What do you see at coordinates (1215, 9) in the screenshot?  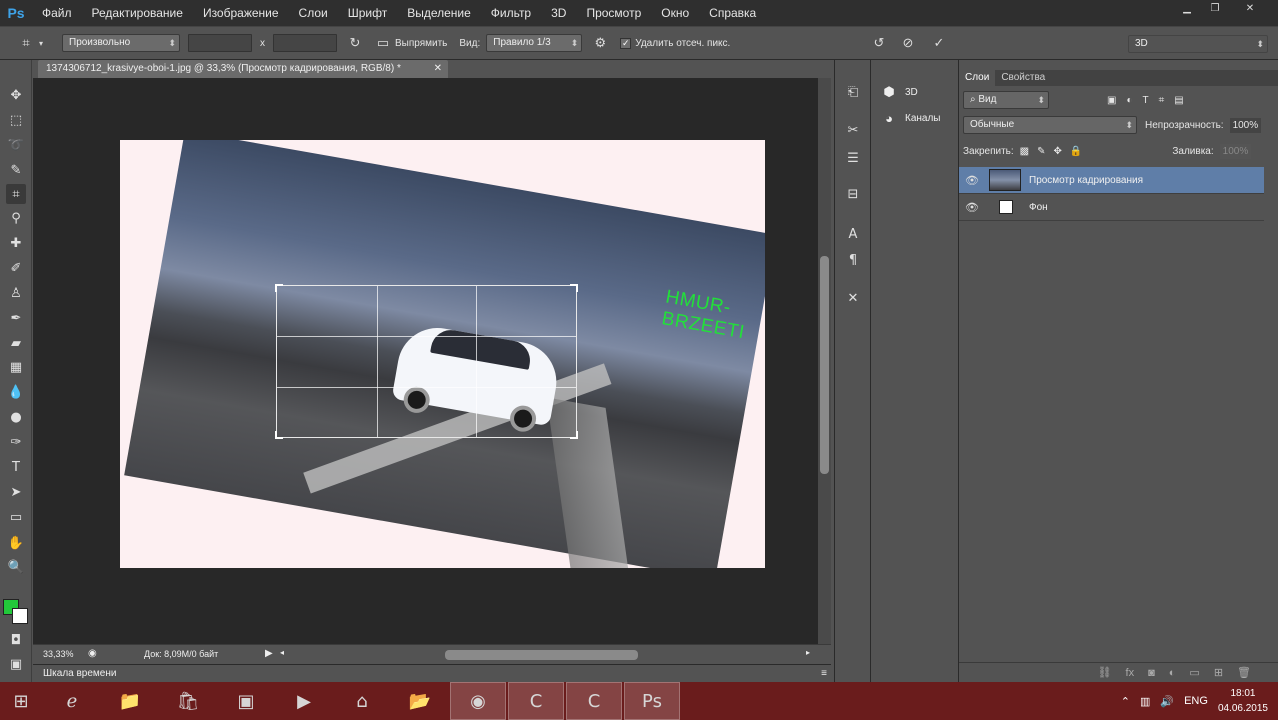 I see `restore-icon: ❐` at bounding box center [1215, 9].